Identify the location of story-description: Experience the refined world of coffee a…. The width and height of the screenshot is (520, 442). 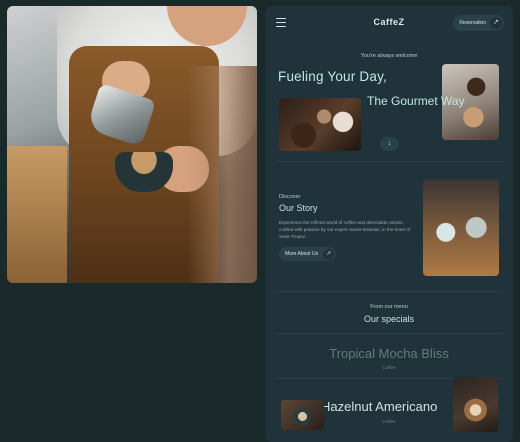
(345, 229).